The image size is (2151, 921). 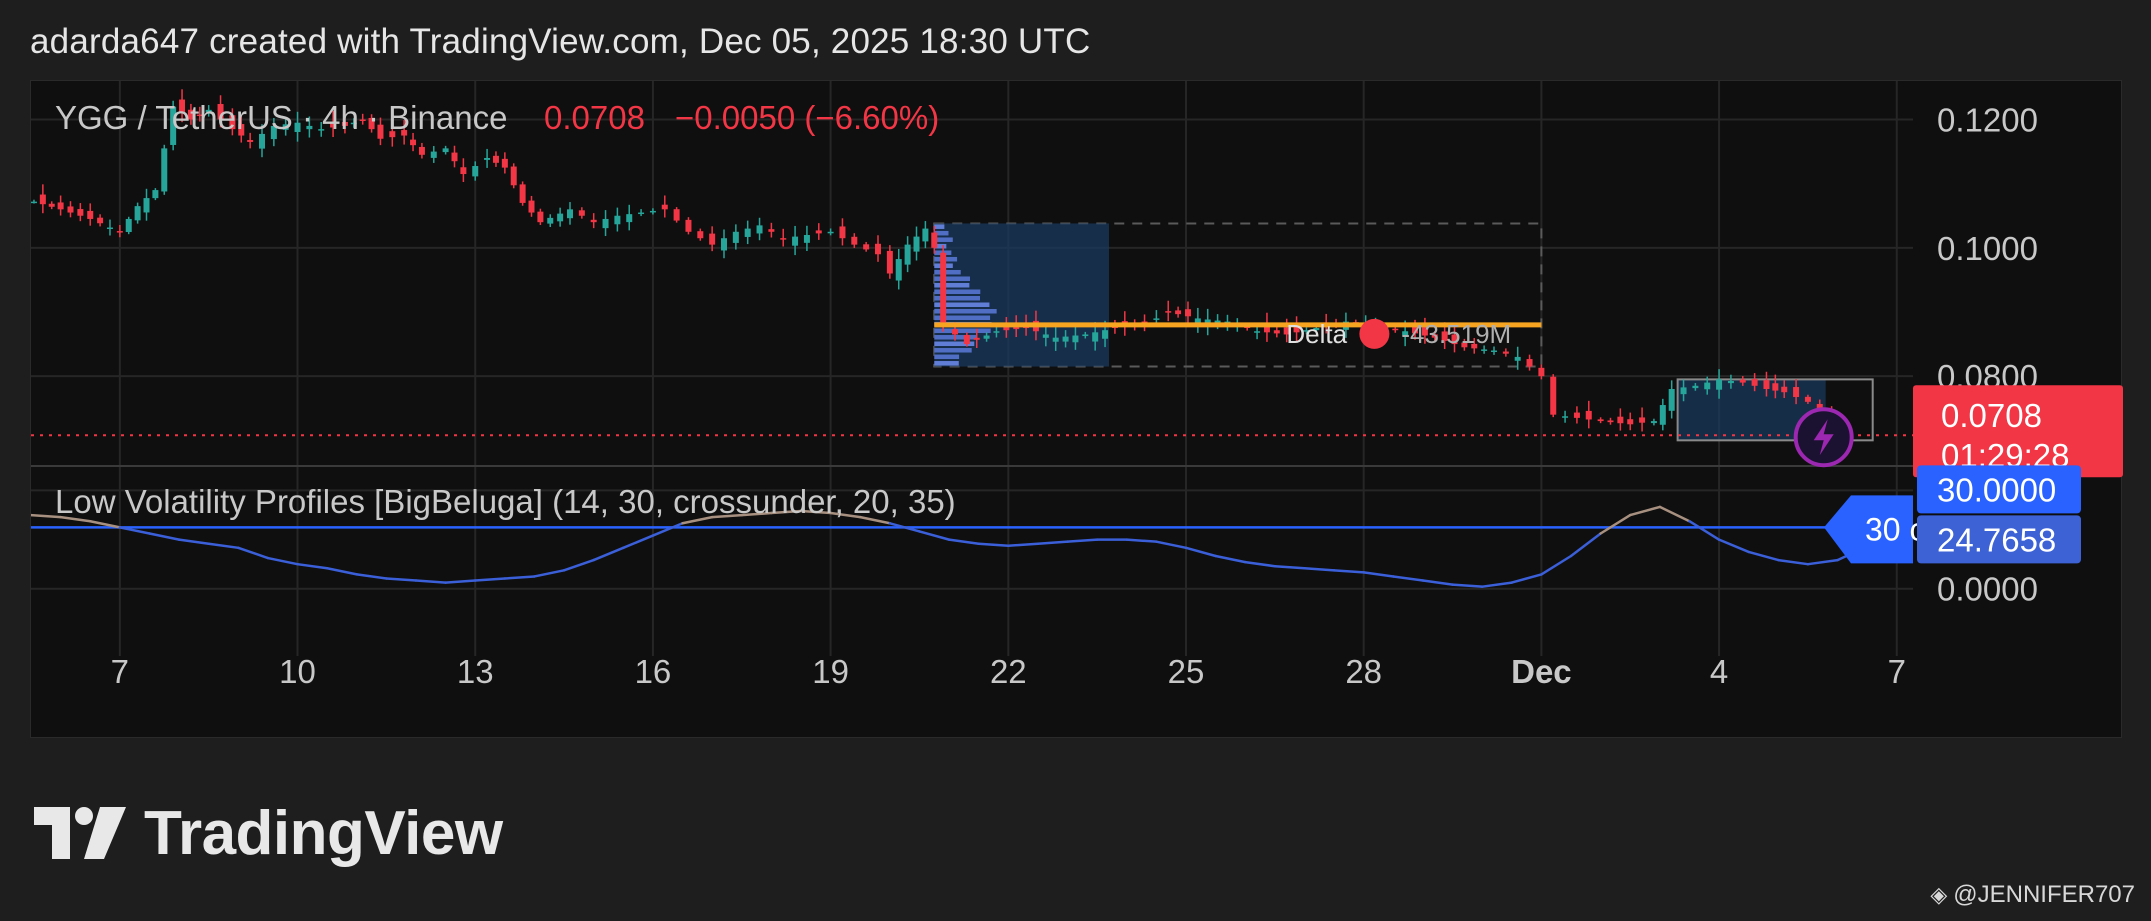 I want to click on tradingview-logo: TradingView, so click(x=268, y=833).